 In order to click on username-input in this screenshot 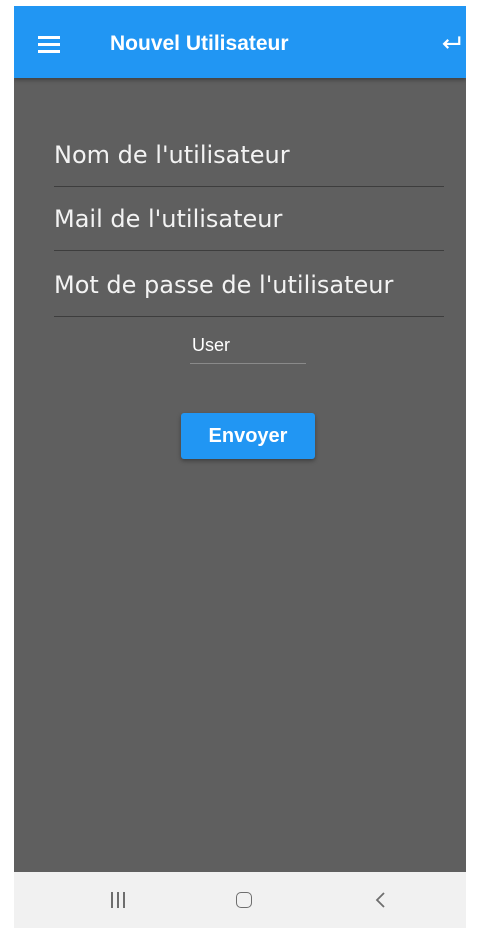, I will do `click(249, 155)`.